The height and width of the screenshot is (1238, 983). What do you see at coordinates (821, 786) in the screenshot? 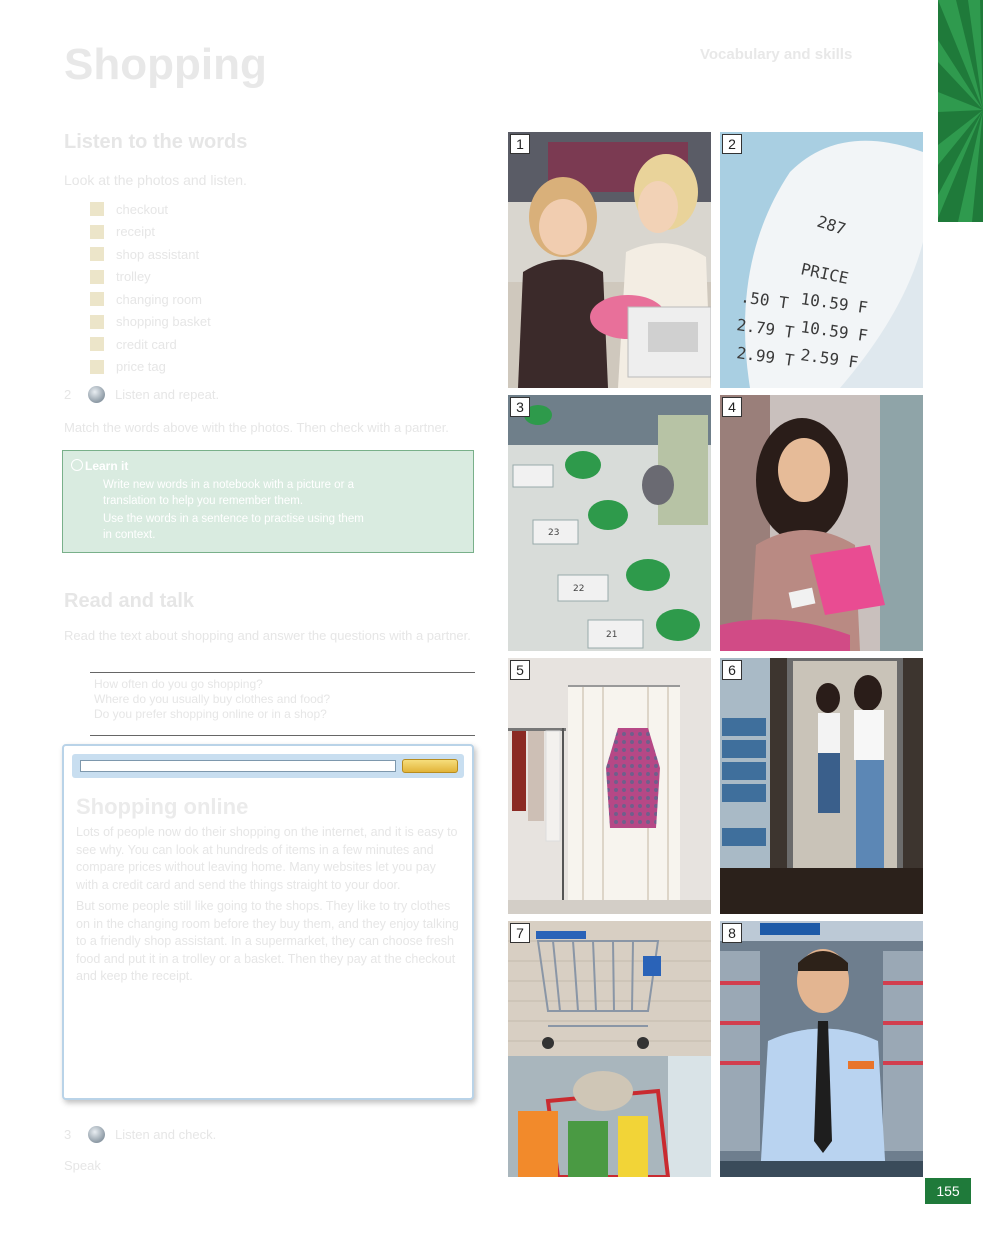
I see `photo-6: 6` at bounding box center [821, 786].